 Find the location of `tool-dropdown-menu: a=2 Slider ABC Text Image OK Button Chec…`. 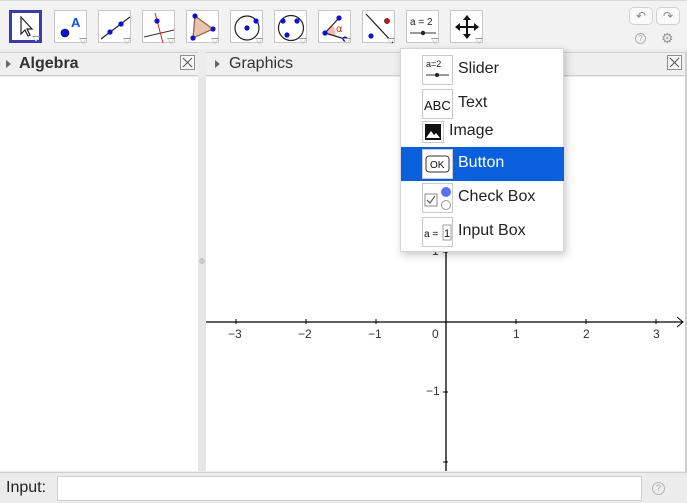

tool-dropdown-menu: a=2 Slider ABC Text Image OK Button Chec… is located at coordinates (482, 150).